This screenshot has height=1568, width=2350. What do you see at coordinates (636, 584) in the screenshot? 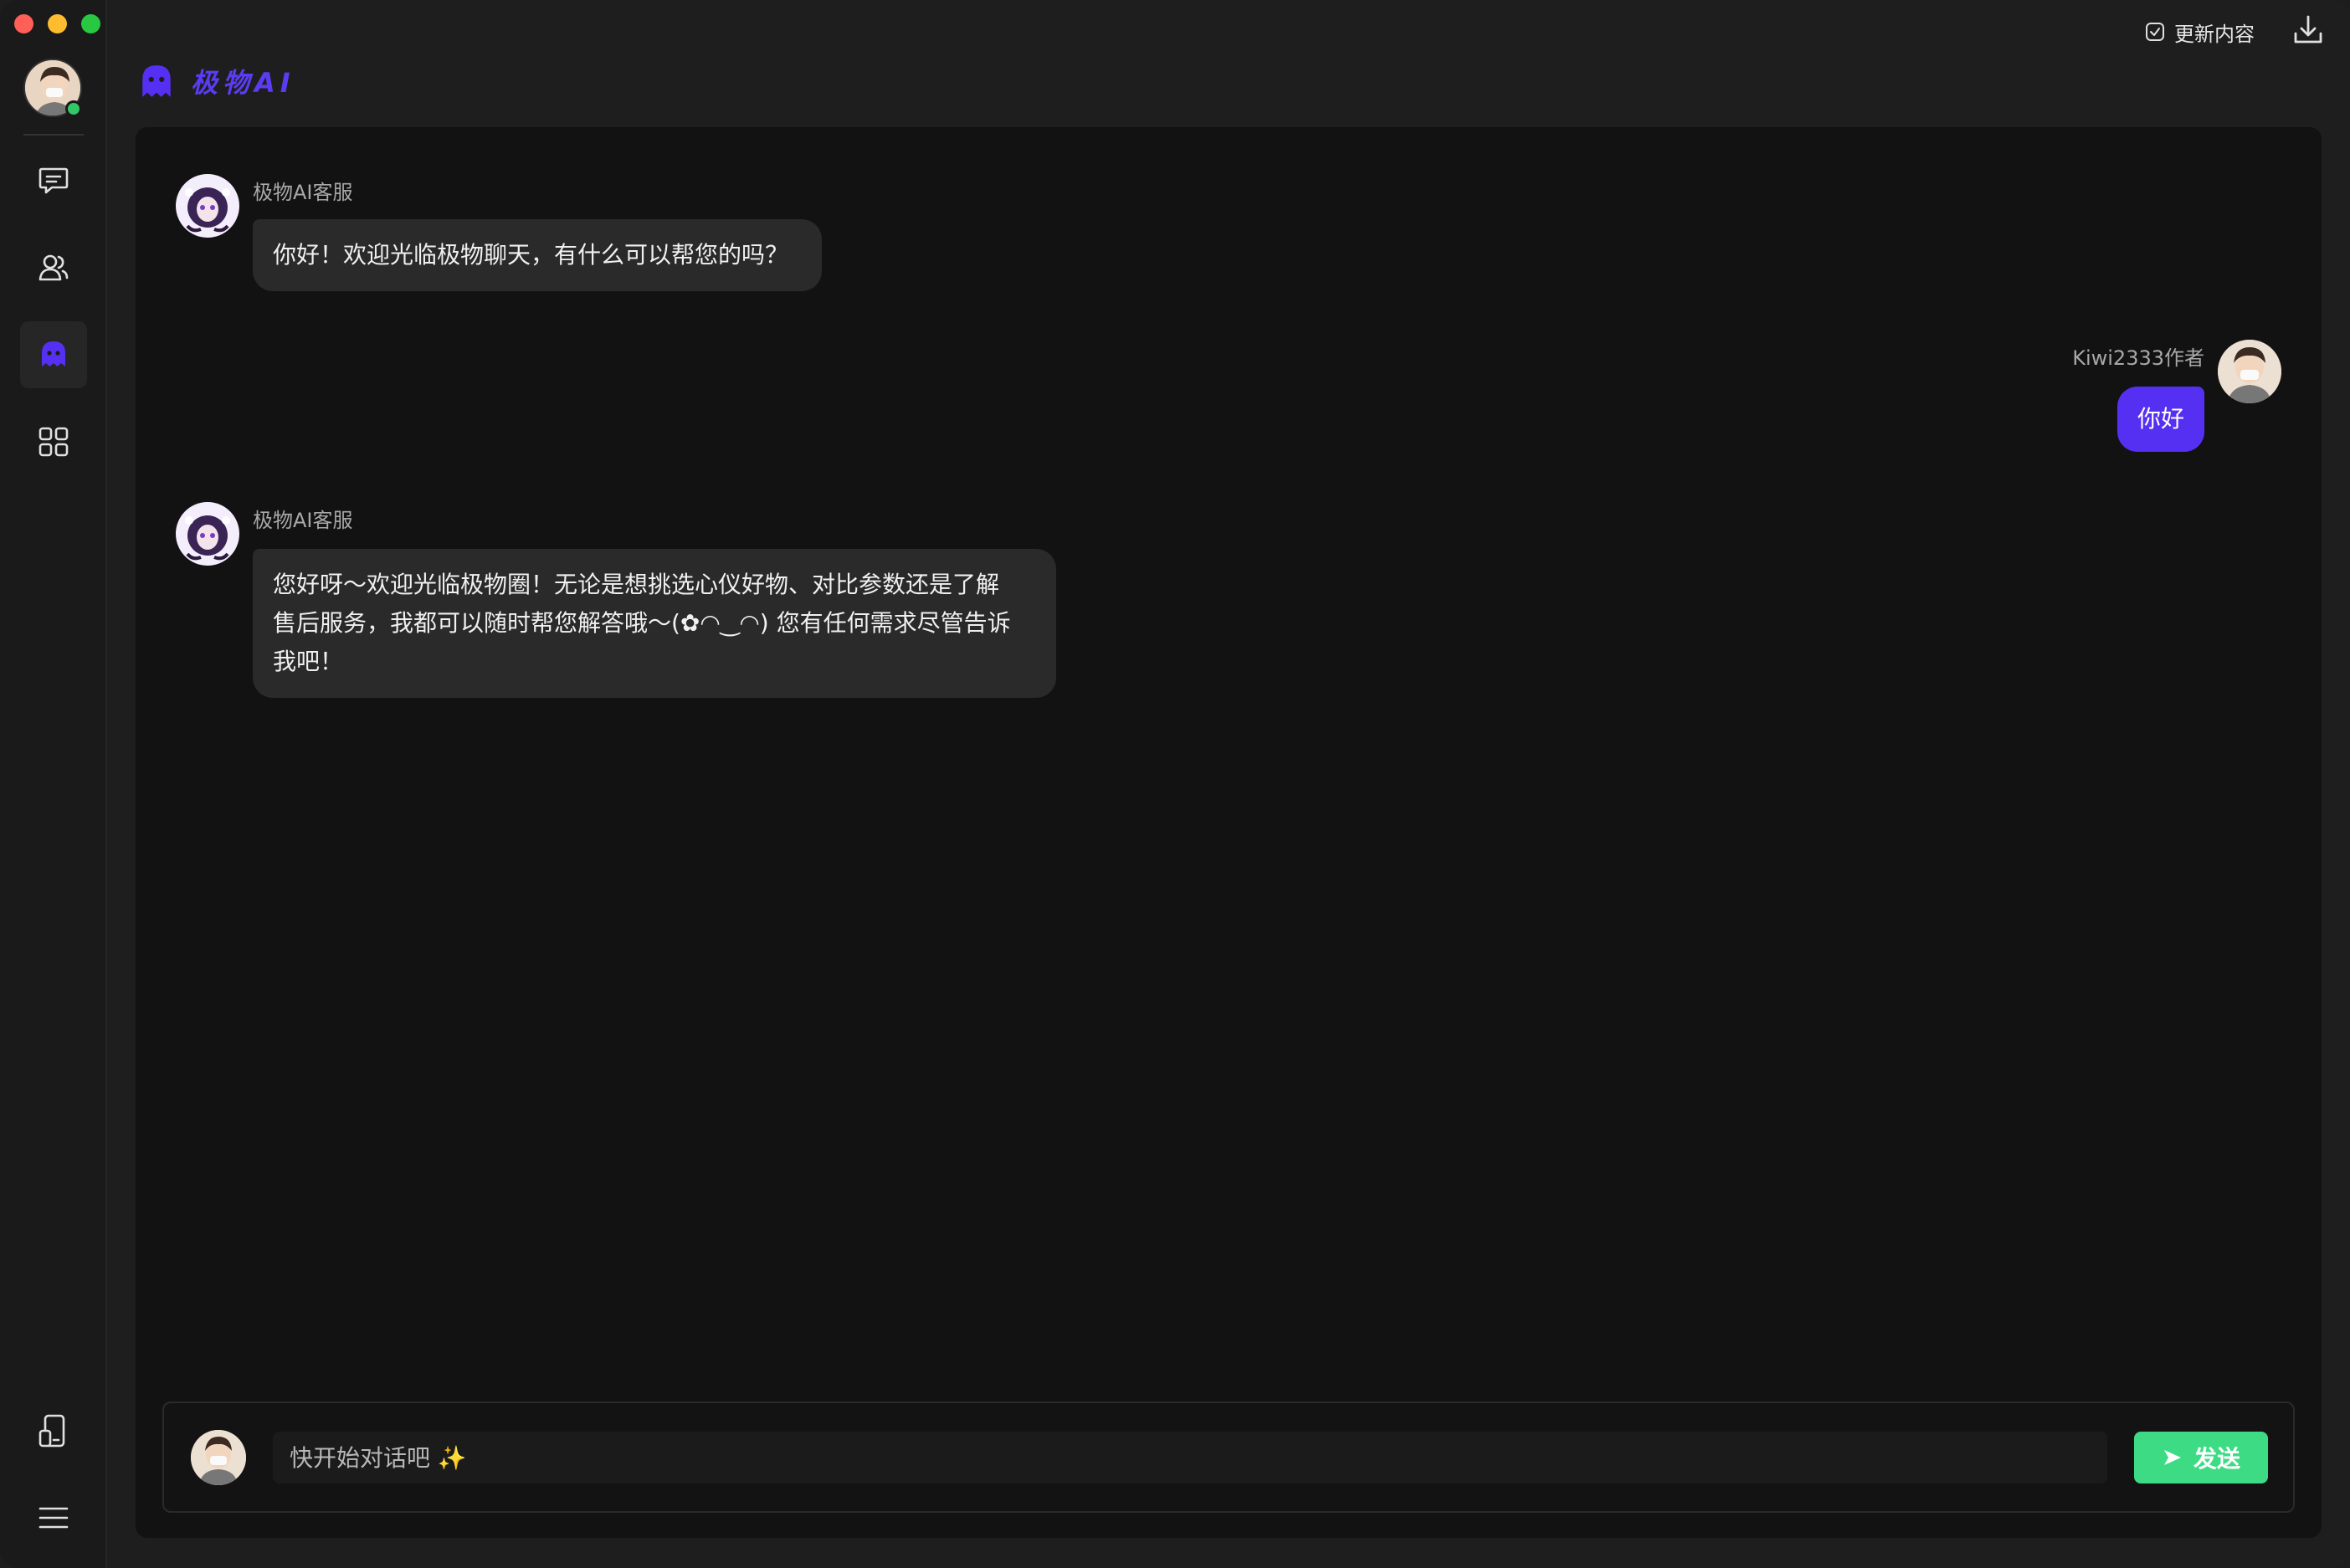
I see `message-text-line: 您好呀～欢迎光临极物圈！无论是想挑选心仪好物、对比参数还是了解` at bounding box center [636, 584].